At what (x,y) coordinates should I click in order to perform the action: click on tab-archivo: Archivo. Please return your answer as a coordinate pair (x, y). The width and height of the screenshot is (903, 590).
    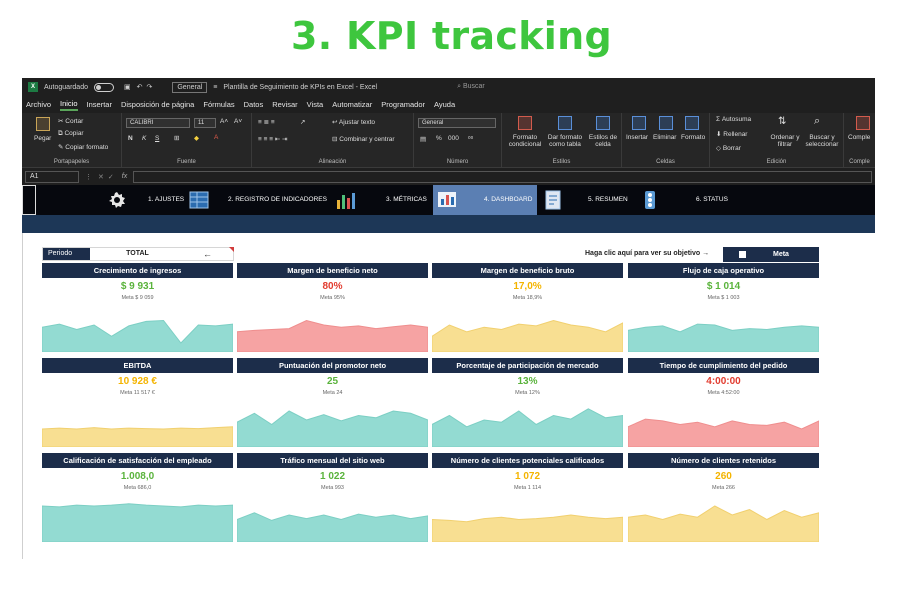
    Looking at the image, I should click on (38, 104).